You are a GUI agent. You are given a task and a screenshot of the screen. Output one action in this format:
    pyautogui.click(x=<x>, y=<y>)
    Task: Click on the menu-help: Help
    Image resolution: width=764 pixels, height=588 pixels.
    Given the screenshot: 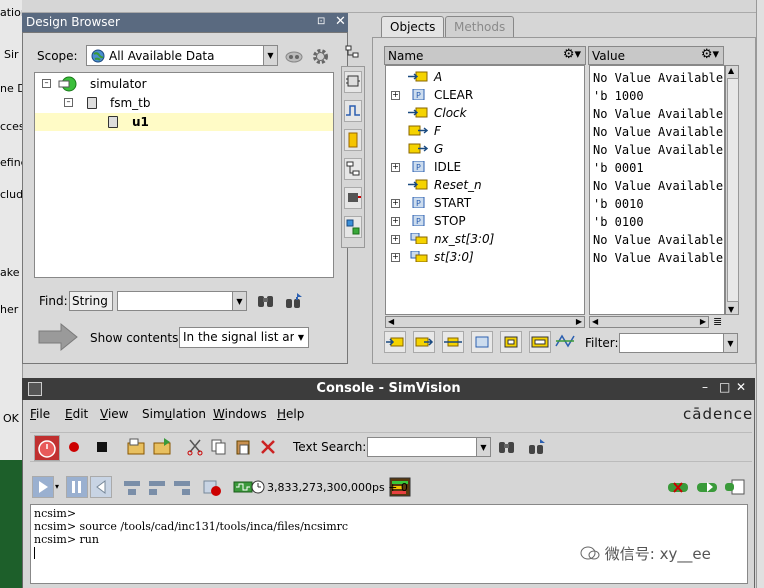 What is the action you would take?
    pyautogui.click(x=290, y=414)
    